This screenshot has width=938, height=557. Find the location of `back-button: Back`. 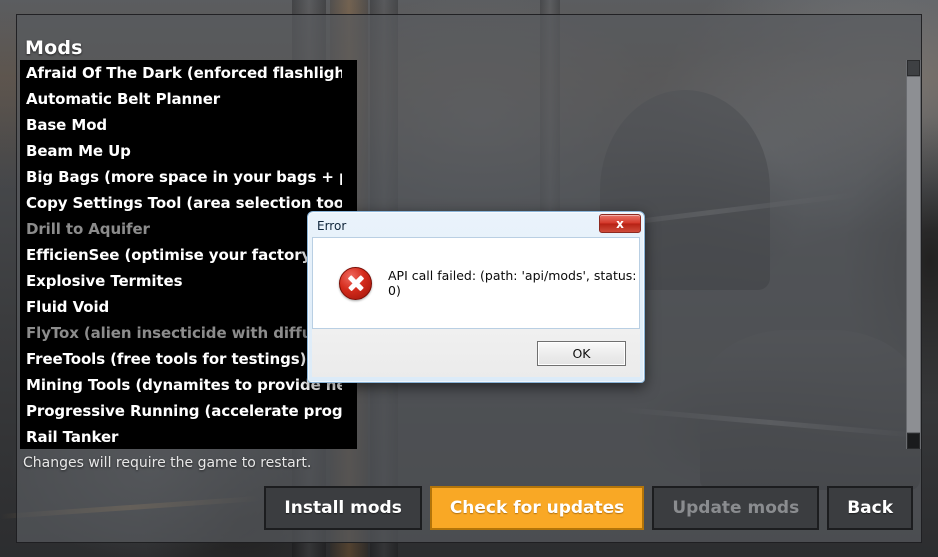

back-button: Back is located at coordinates (870, 508).